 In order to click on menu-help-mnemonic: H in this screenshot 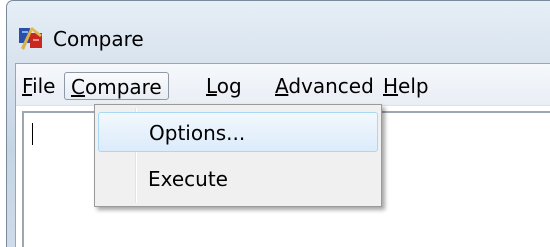, I will do `click(391, 86)`.